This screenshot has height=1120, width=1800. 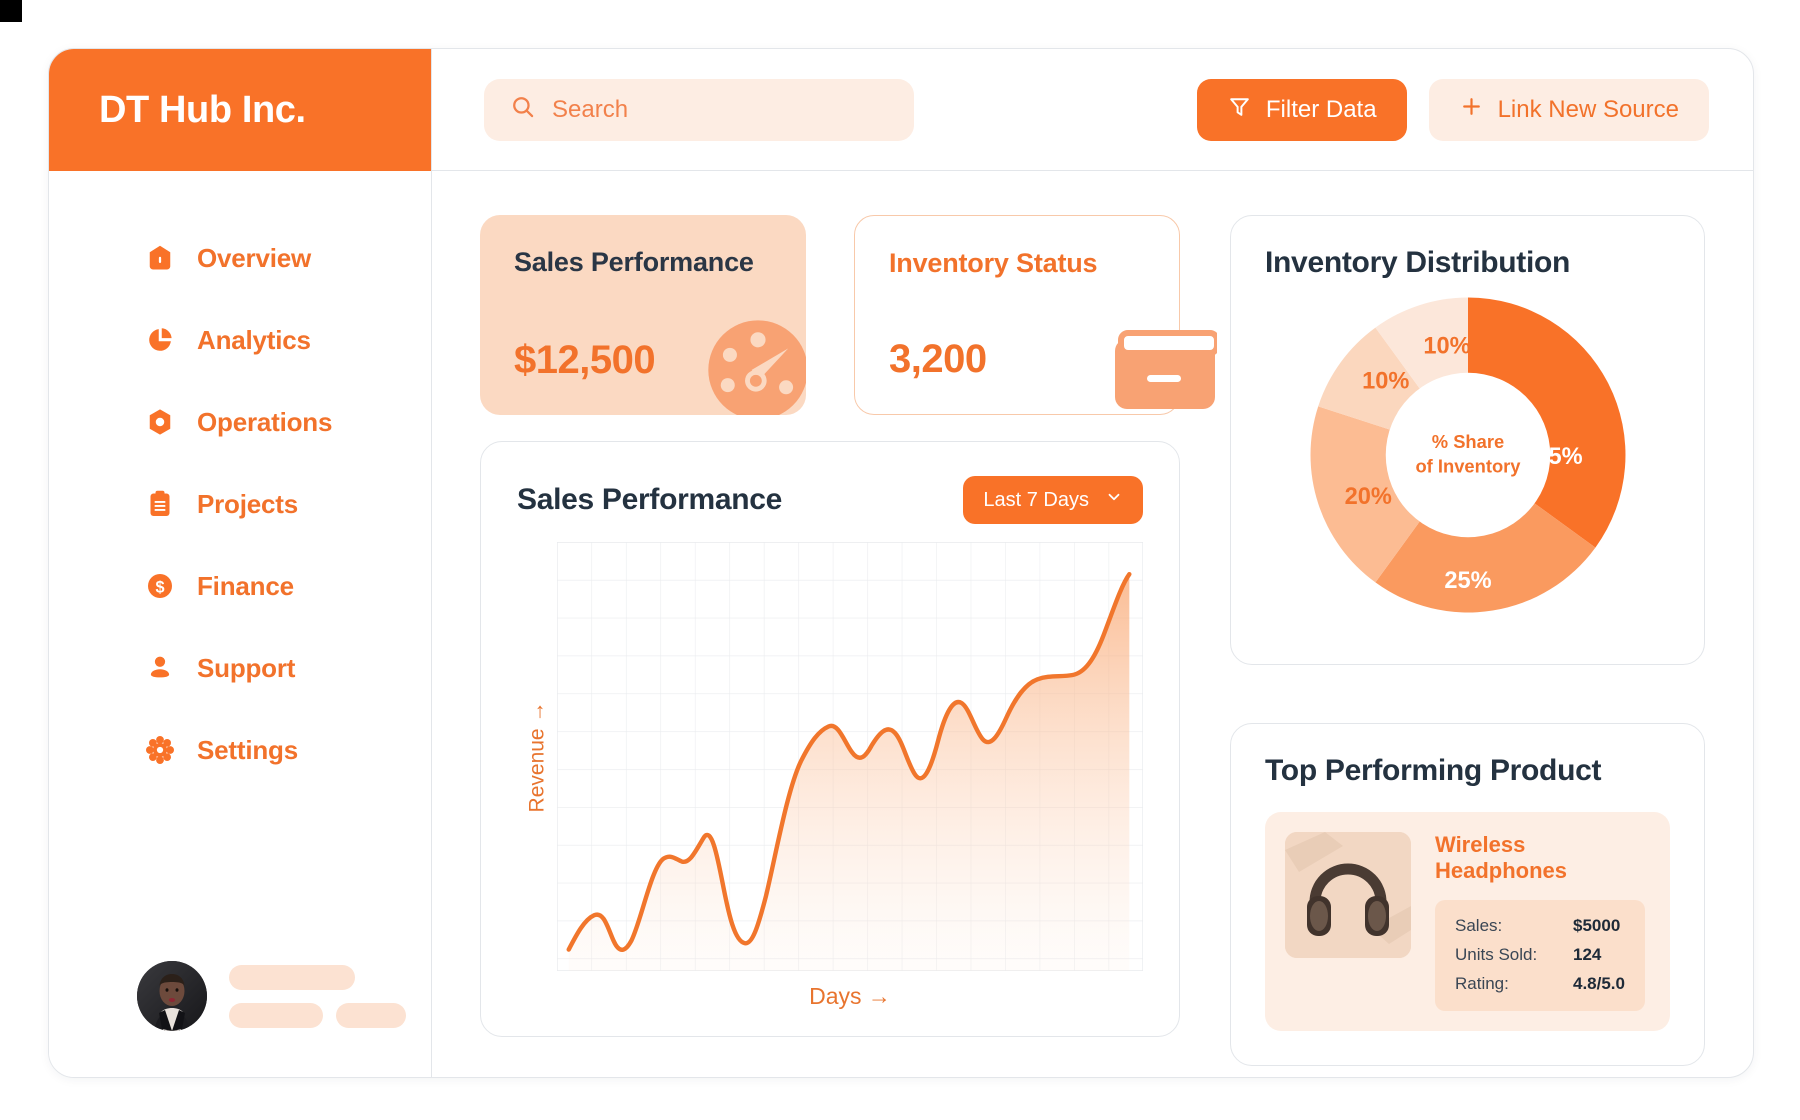 I want to click on dollar-circle-icon: $, so click(x=160, y=586).